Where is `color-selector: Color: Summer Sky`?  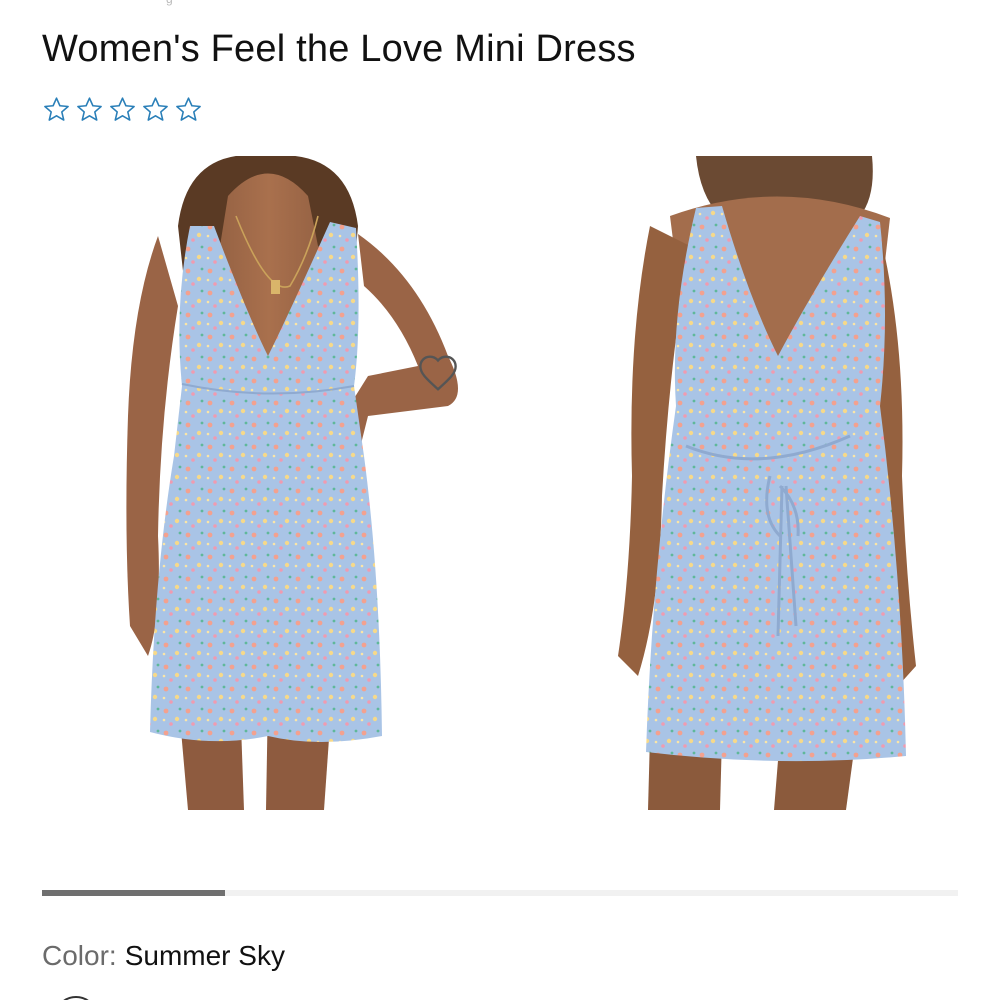
color-selector: Color: Summer Sky is located at coordinates (163, 956).